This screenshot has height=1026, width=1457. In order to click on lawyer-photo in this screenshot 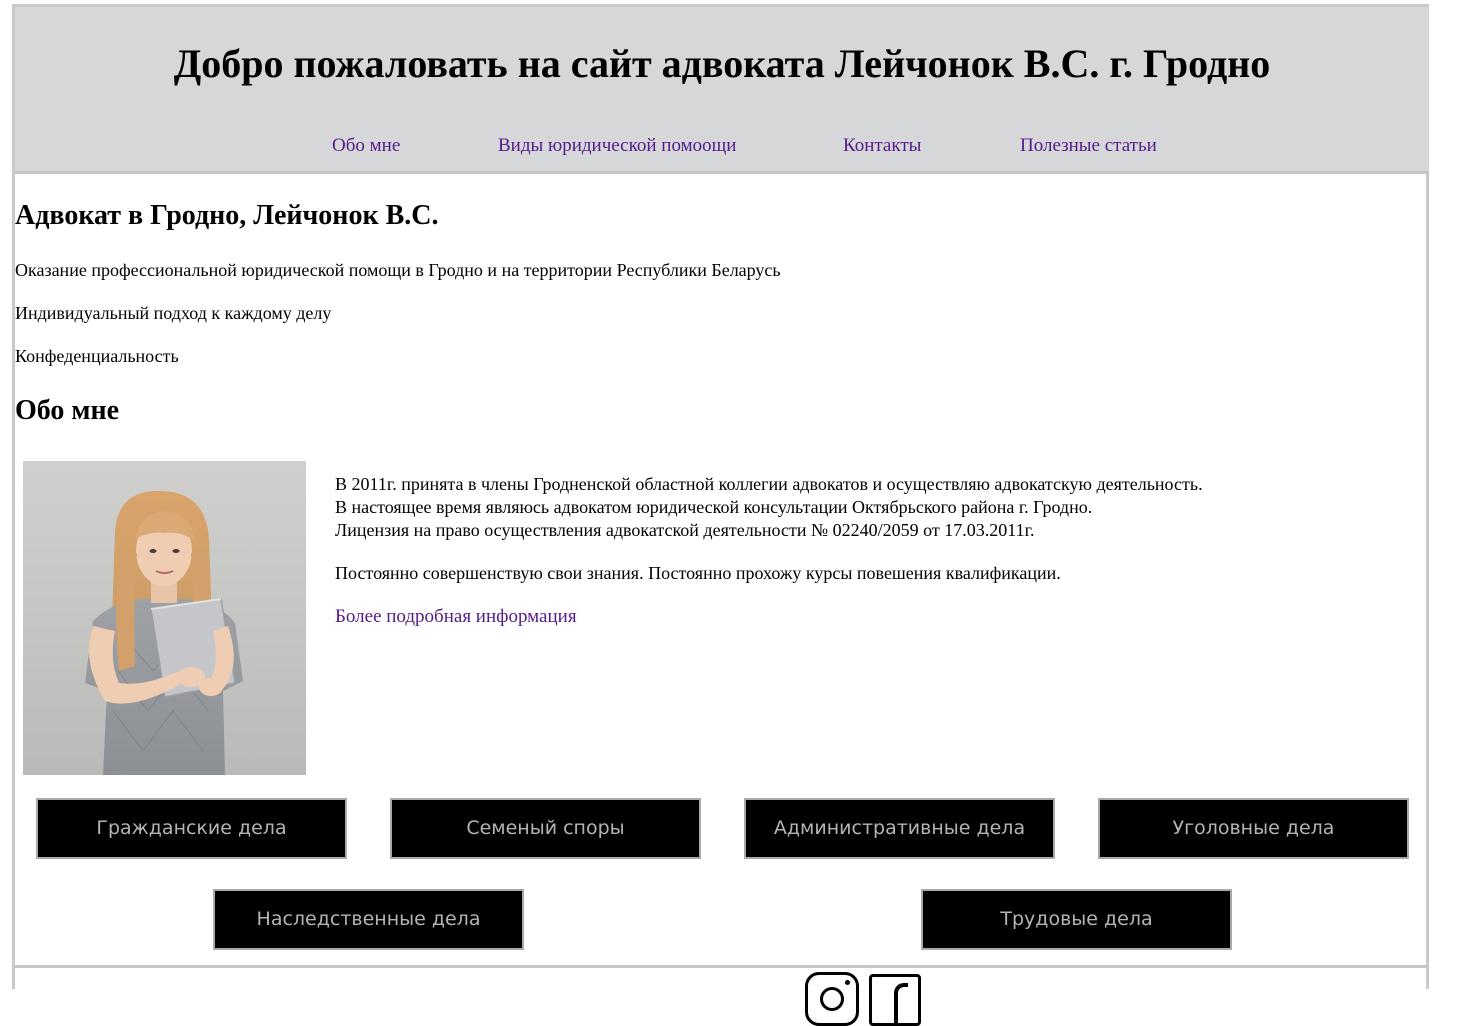, I will do `click(164, 618)`.